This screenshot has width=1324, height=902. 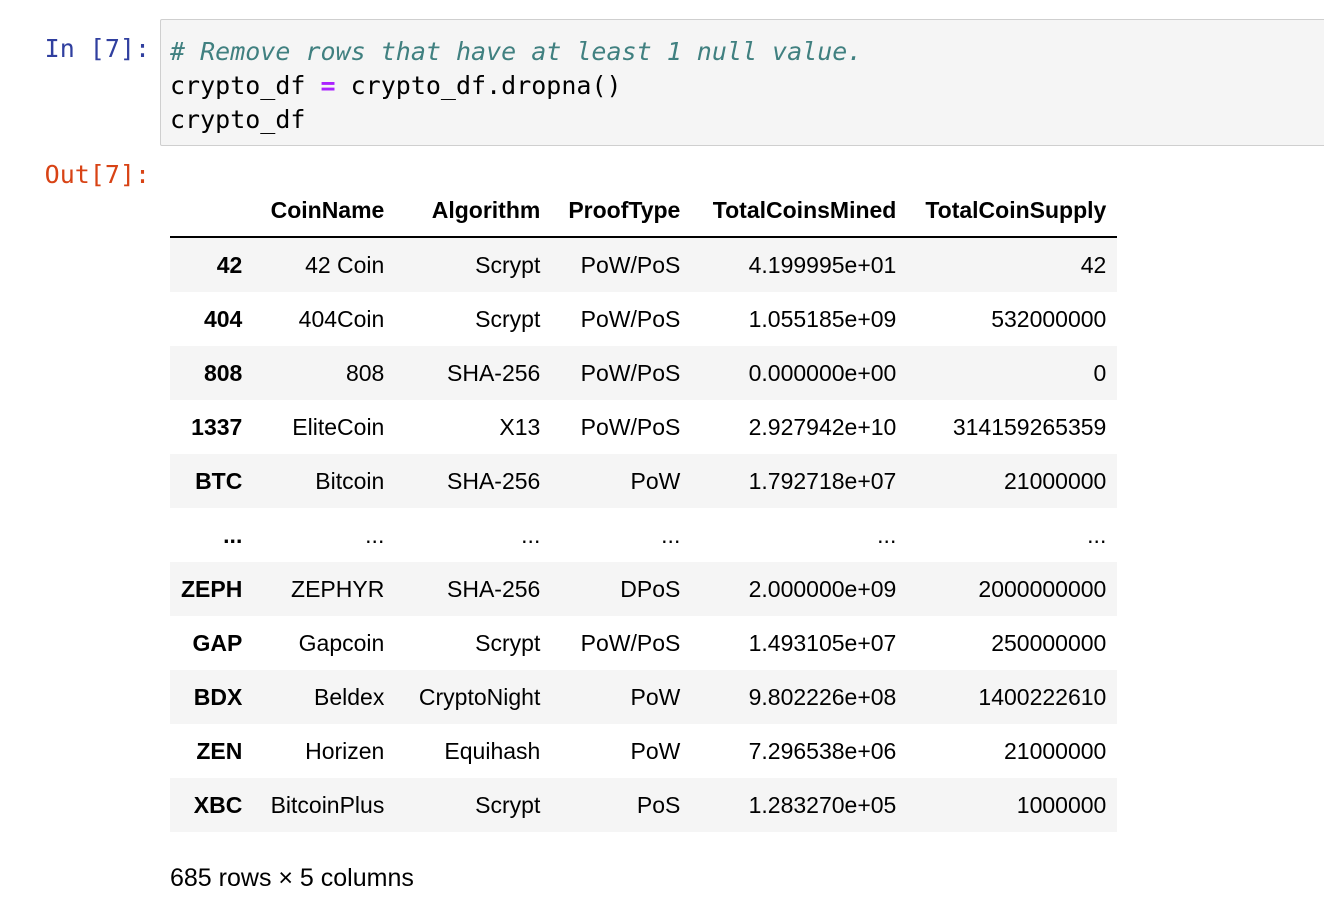 I want to click on row-index: XBC, so click(x=218, y=804).